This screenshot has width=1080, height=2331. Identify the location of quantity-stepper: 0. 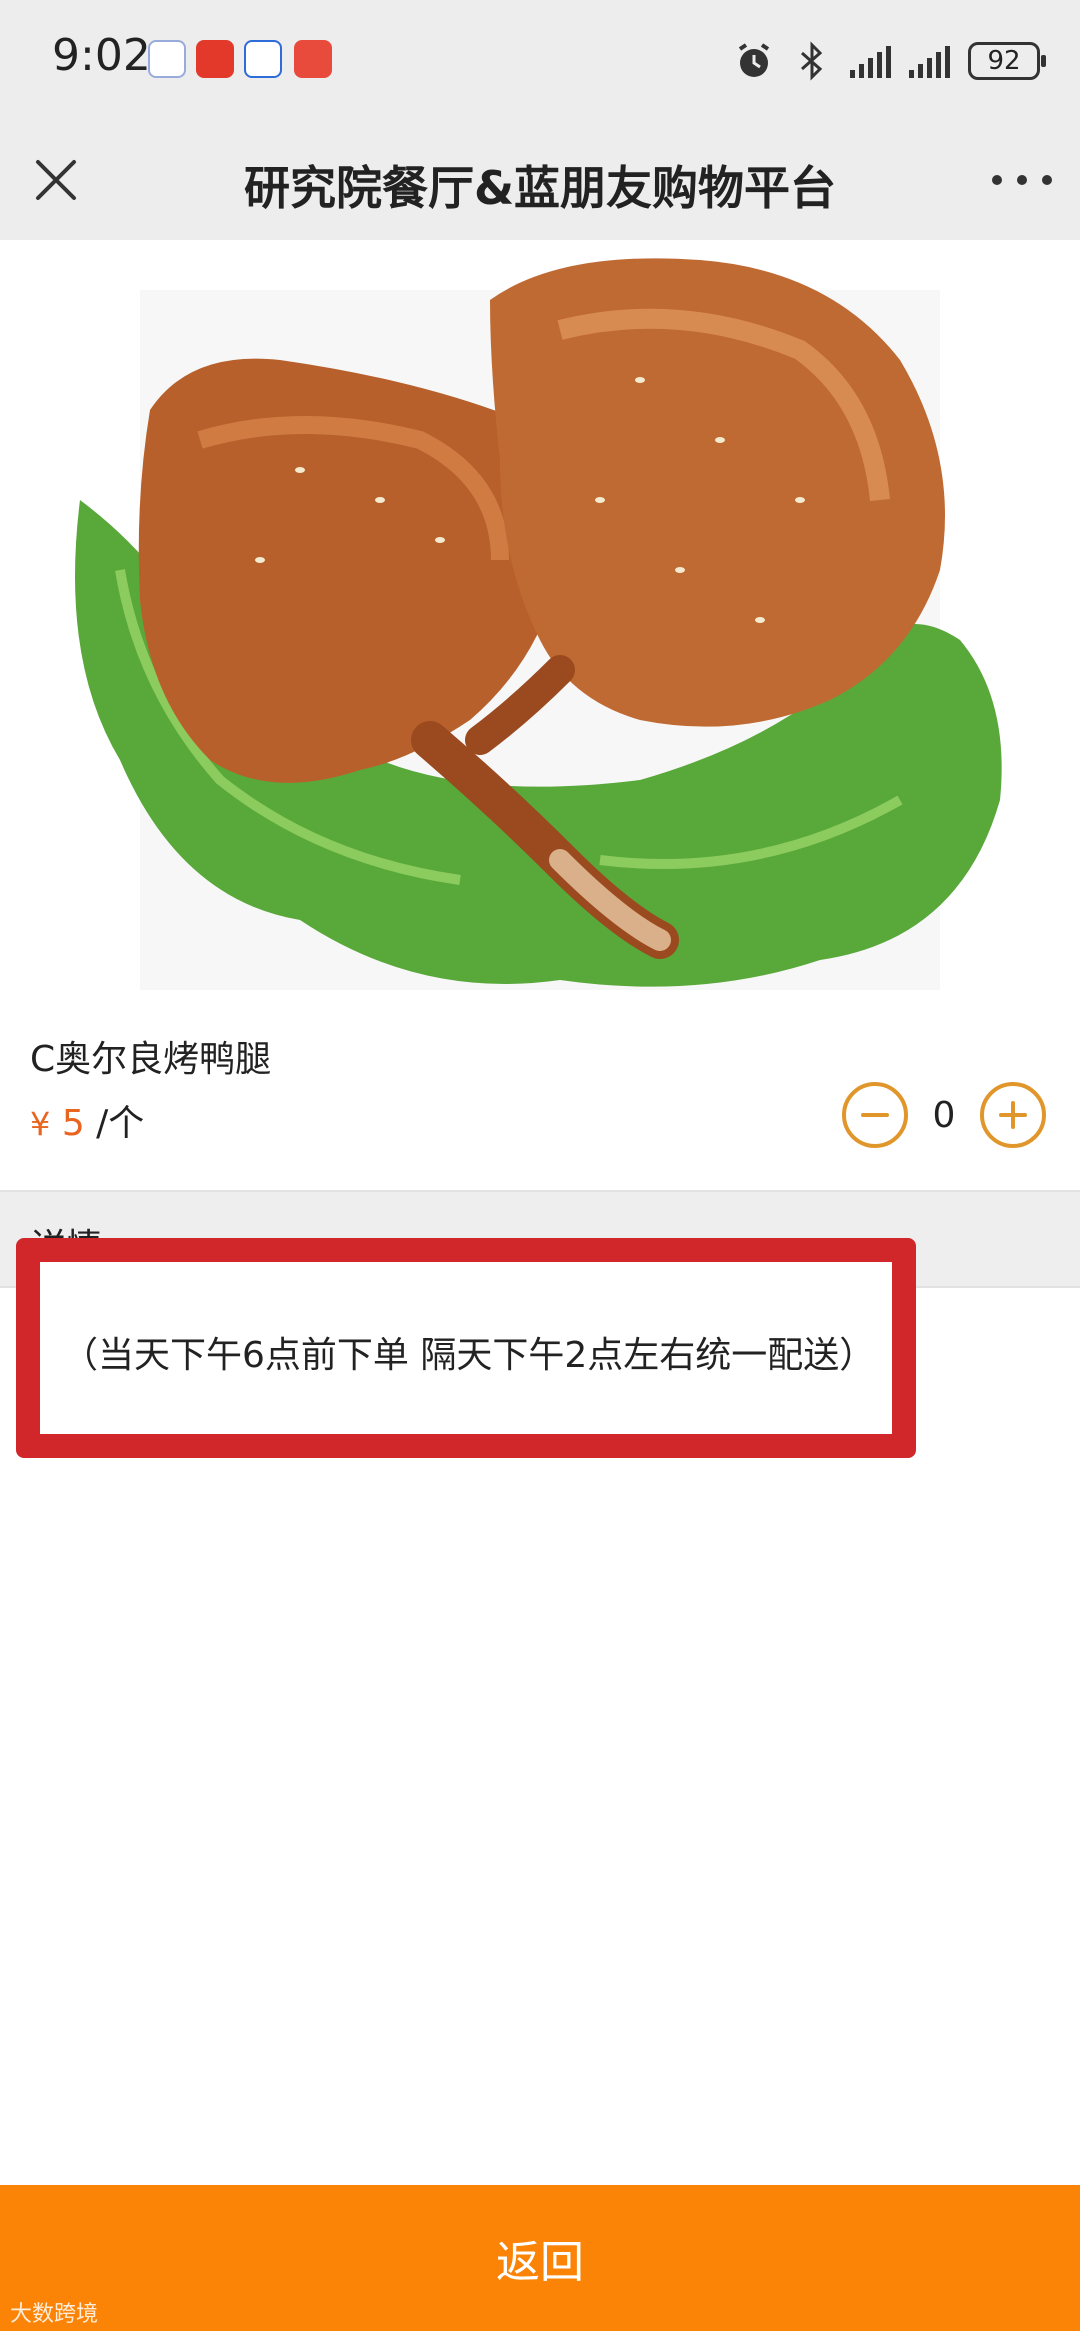
(944, 1115).